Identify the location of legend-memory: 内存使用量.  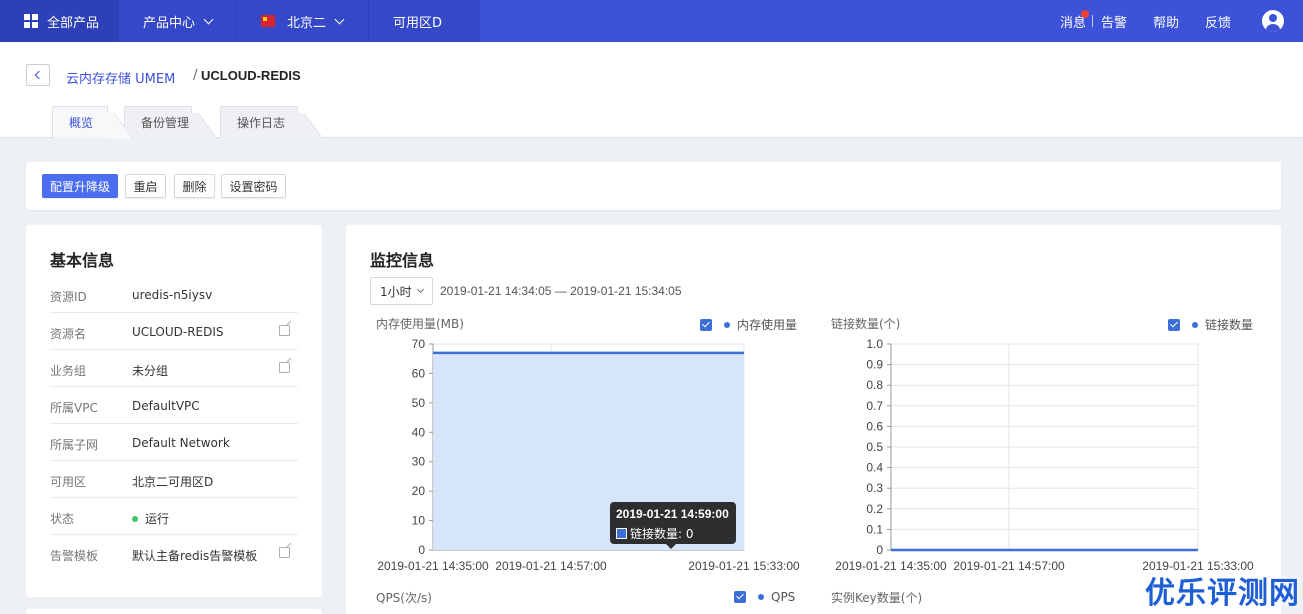
(748, 324).